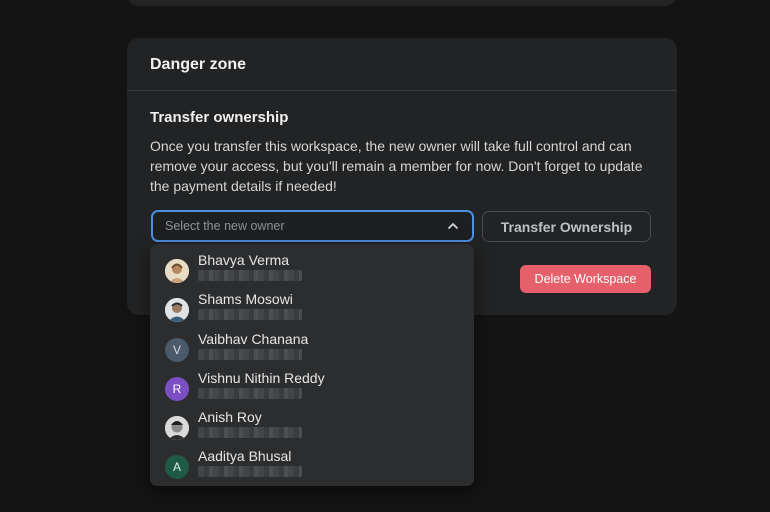  I want to click on transfer-ownership-button: Transfer Ownership, so click(566, 226).